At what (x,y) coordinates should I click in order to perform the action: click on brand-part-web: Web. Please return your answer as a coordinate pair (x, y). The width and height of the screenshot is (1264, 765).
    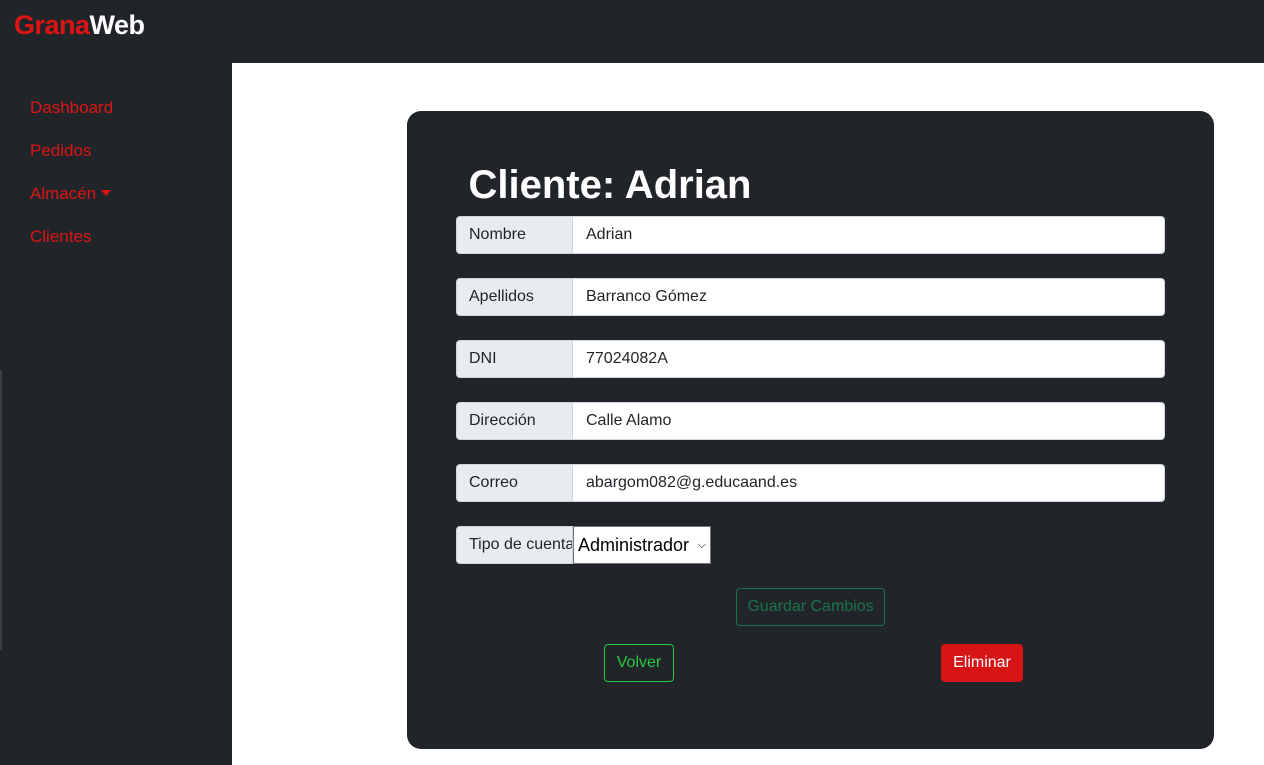
    Looking at the image, I should click on (117, 25).